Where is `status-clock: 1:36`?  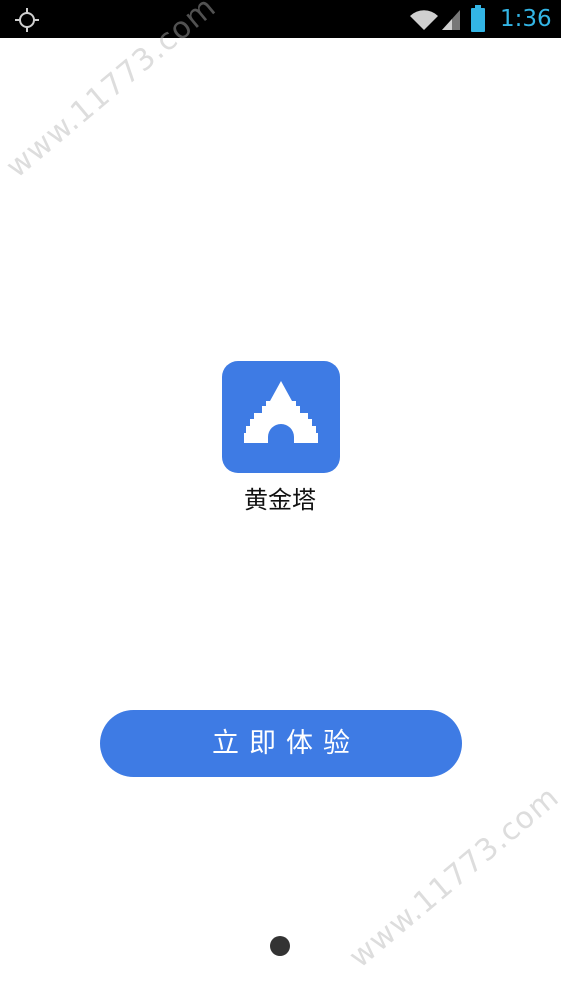
status-clock: 1:36 is located at coordinates (526, 19).